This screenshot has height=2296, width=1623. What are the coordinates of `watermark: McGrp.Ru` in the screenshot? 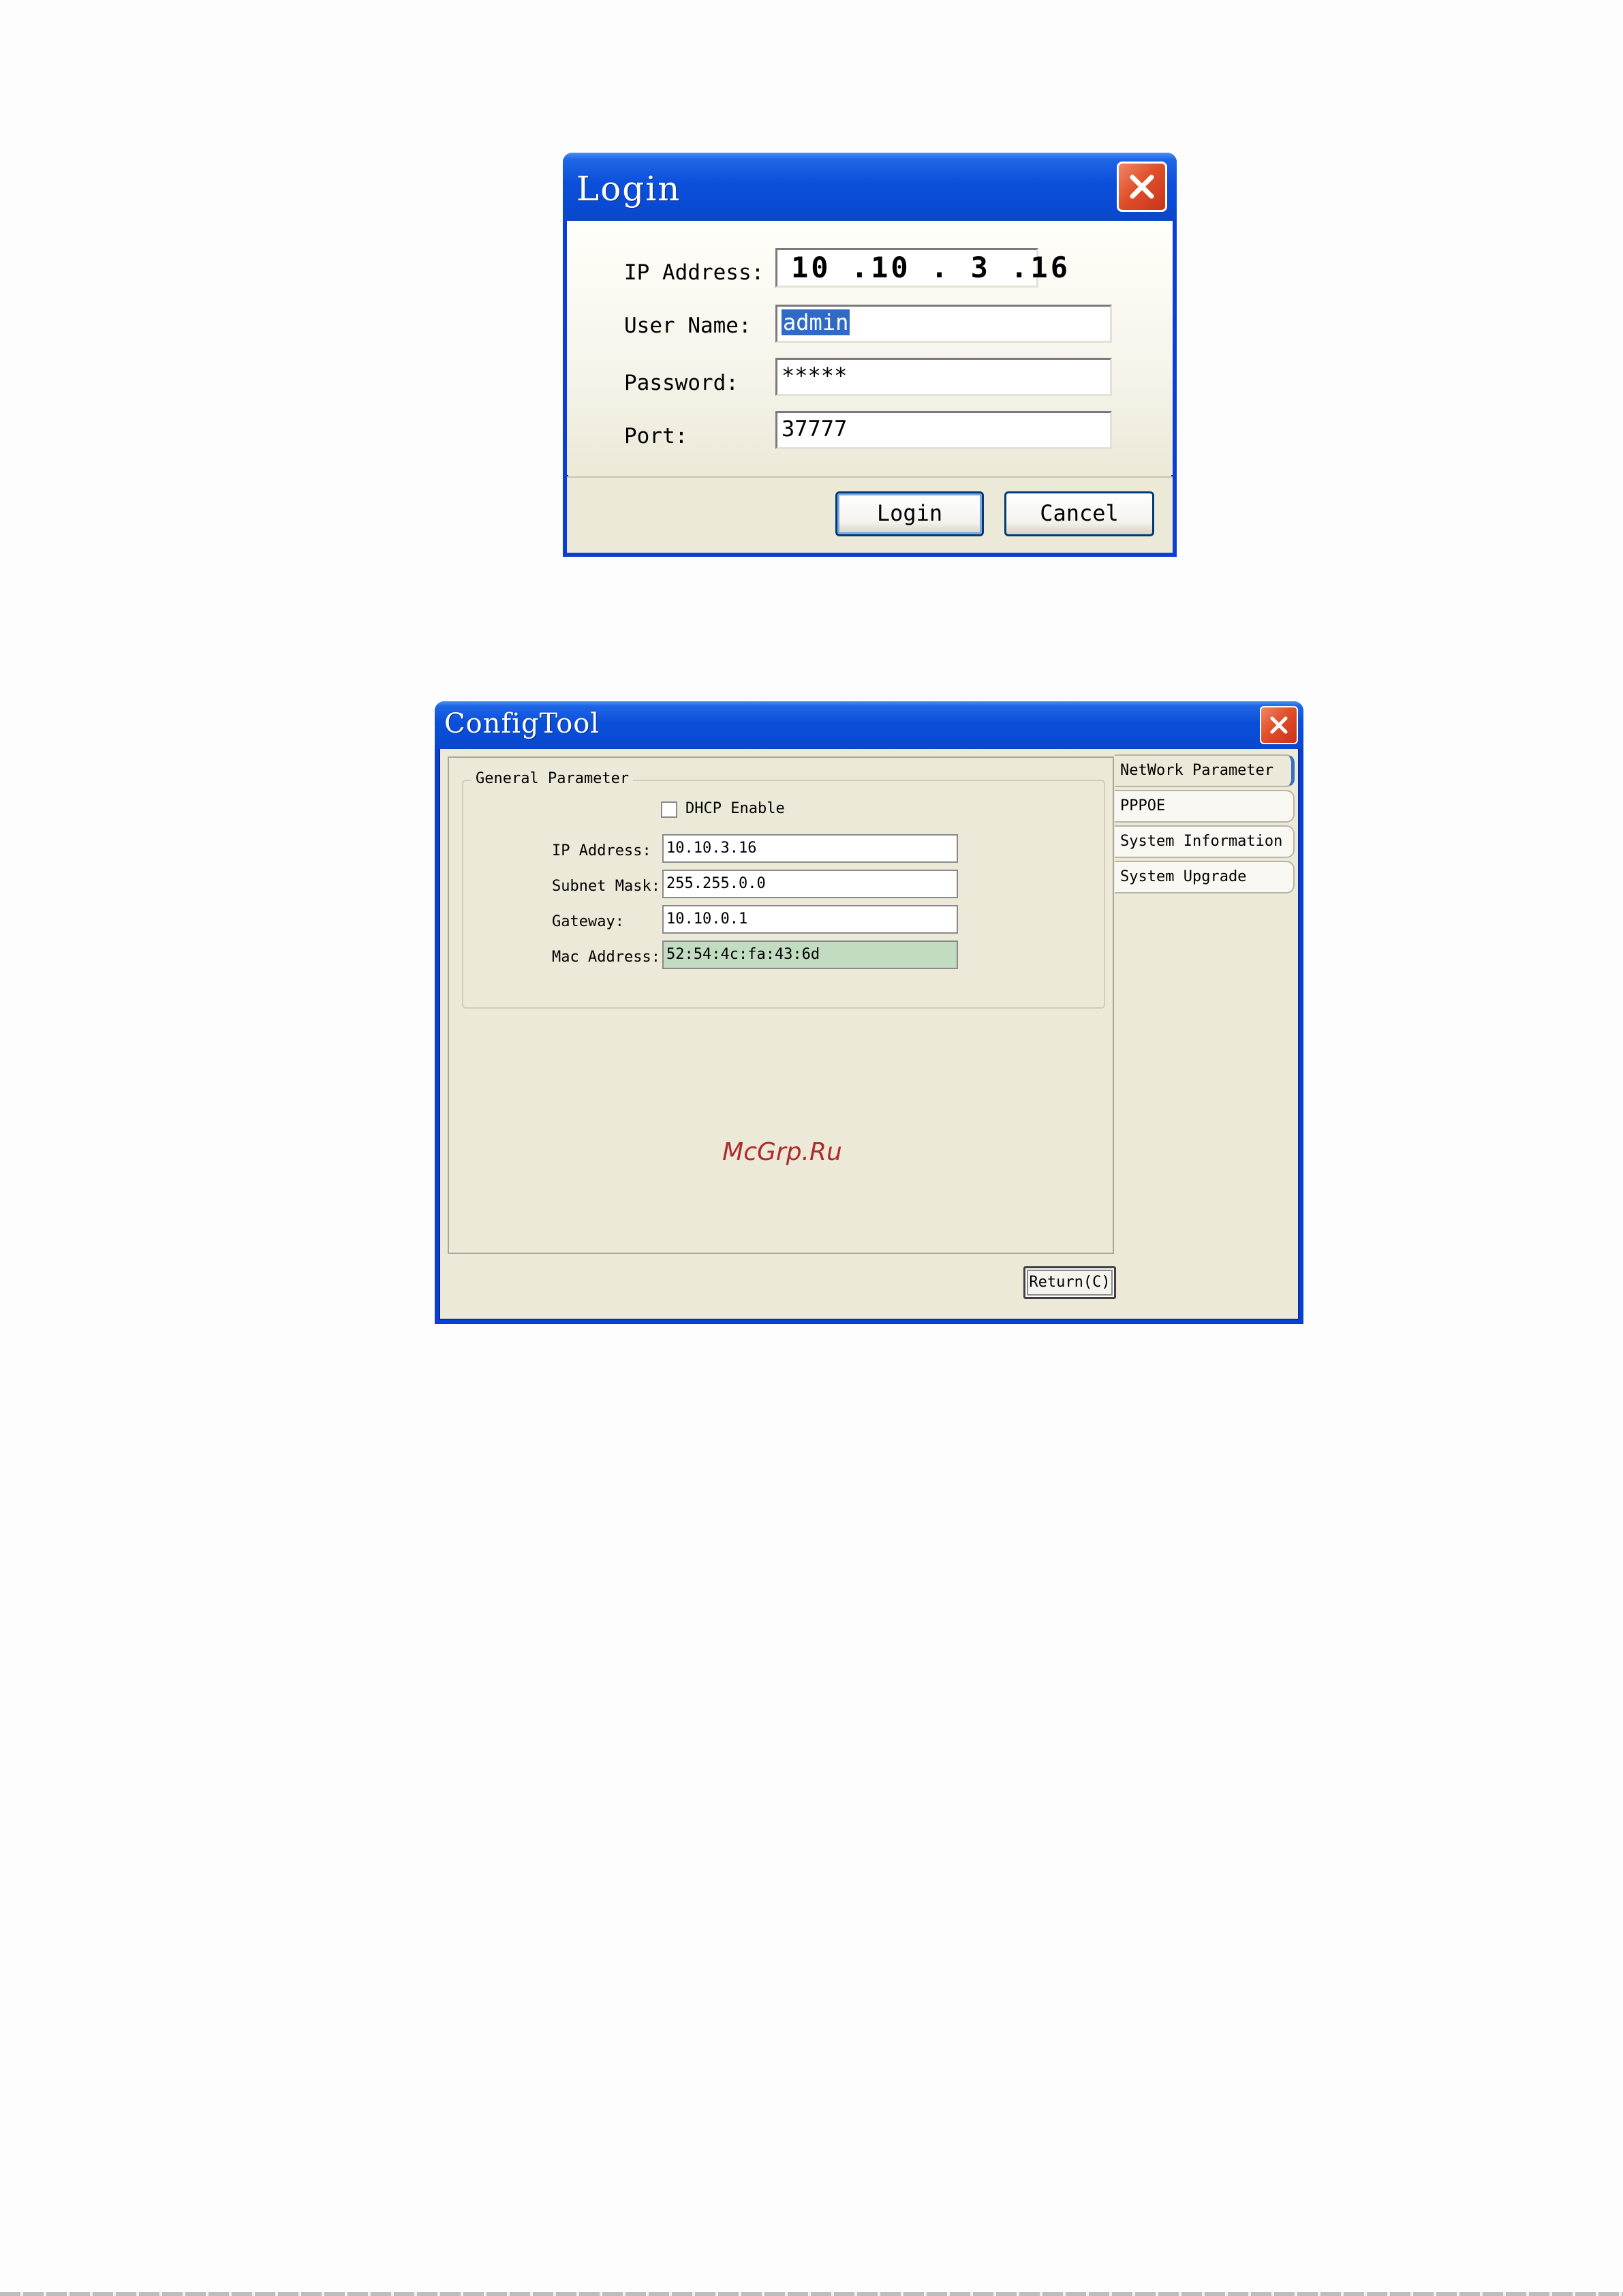 It's located at (782, 1152).